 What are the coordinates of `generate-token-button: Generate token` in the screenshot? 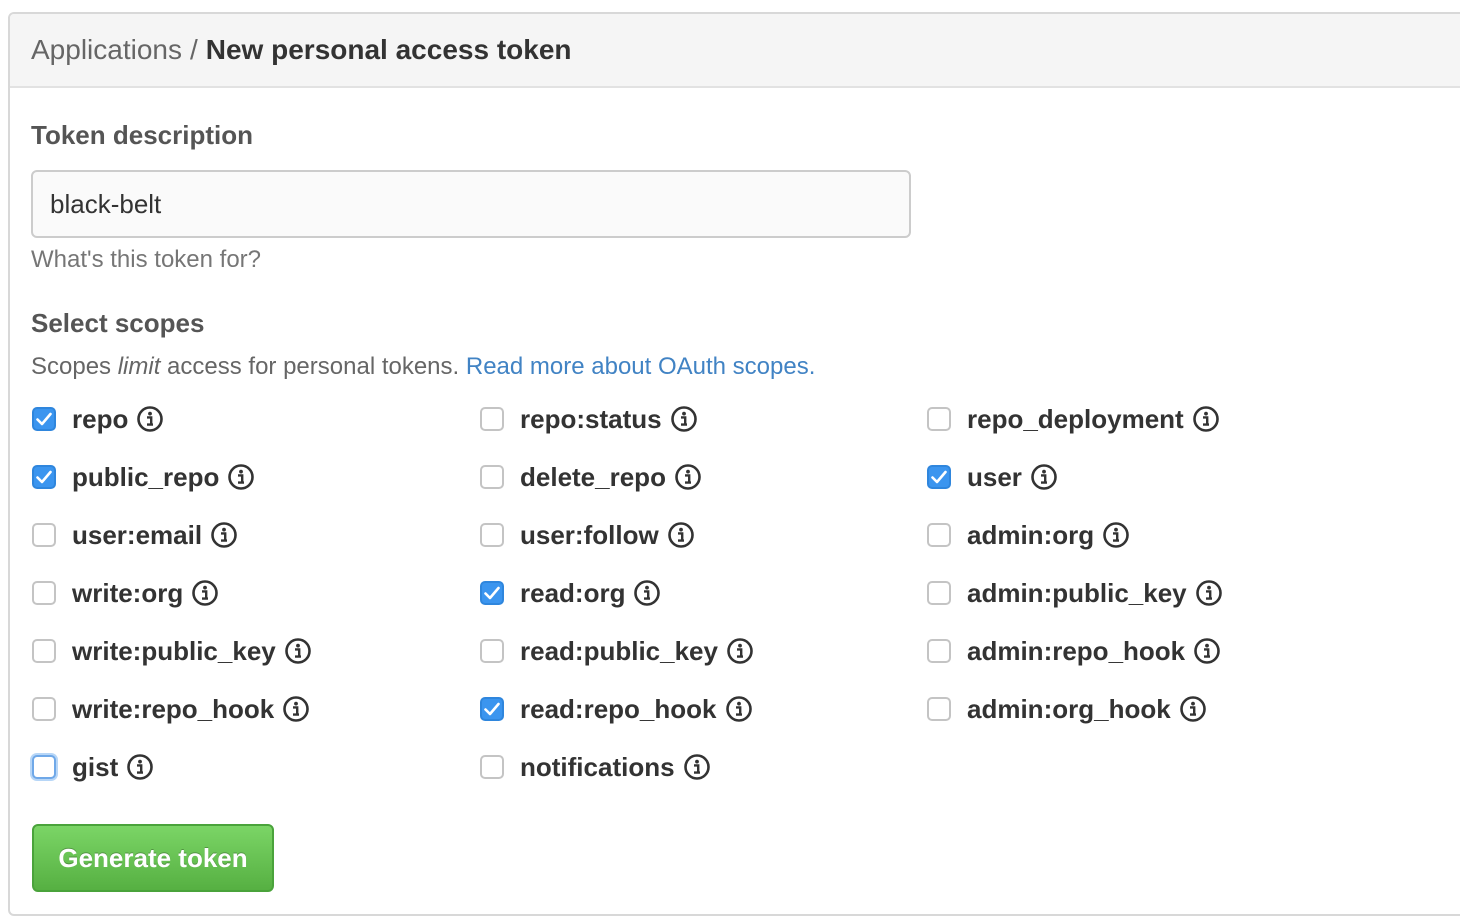 It's located at (153, 858).